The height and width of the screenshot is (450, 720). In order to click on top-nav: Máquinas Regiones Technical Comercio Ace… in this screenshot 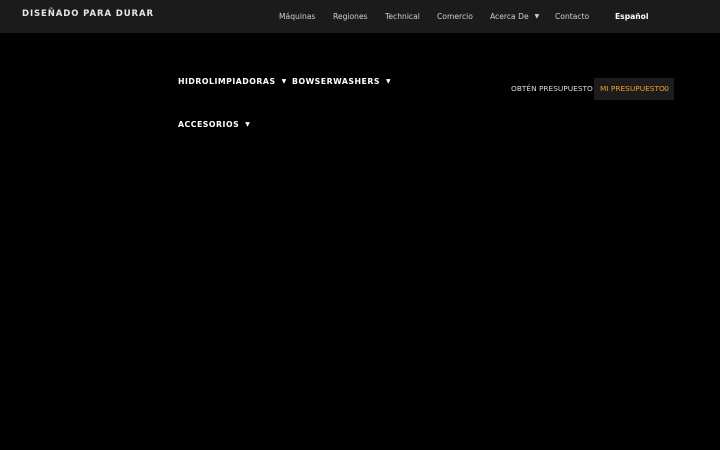, I will do `click(360, 18)`.